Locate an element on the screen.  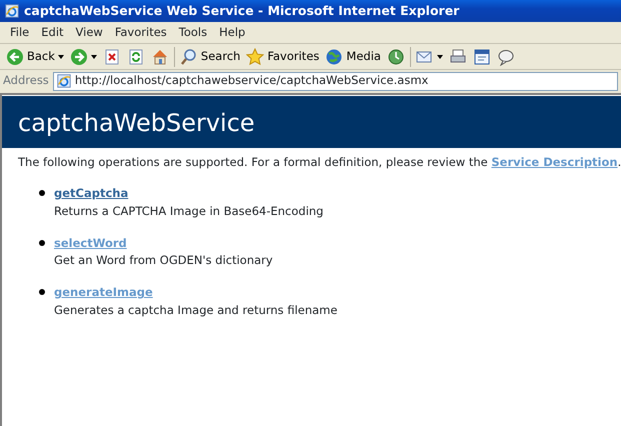
search-icon is located at coordinates (189, 57).